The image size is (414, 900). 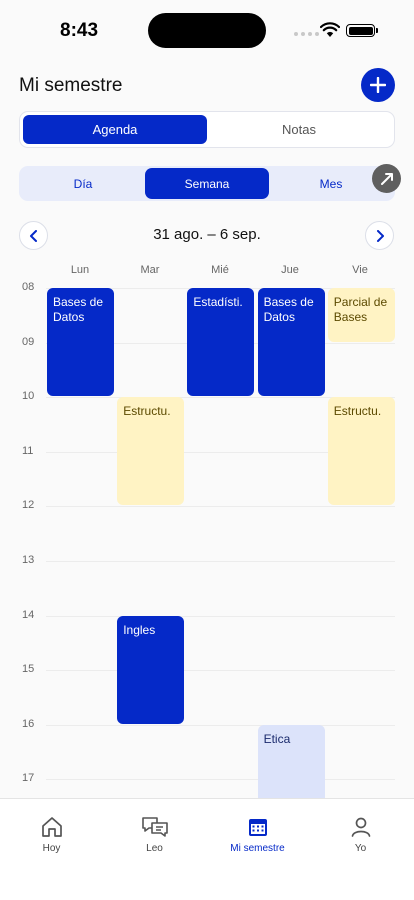 I want to click on battery-icon, so click(x=362, y=30).